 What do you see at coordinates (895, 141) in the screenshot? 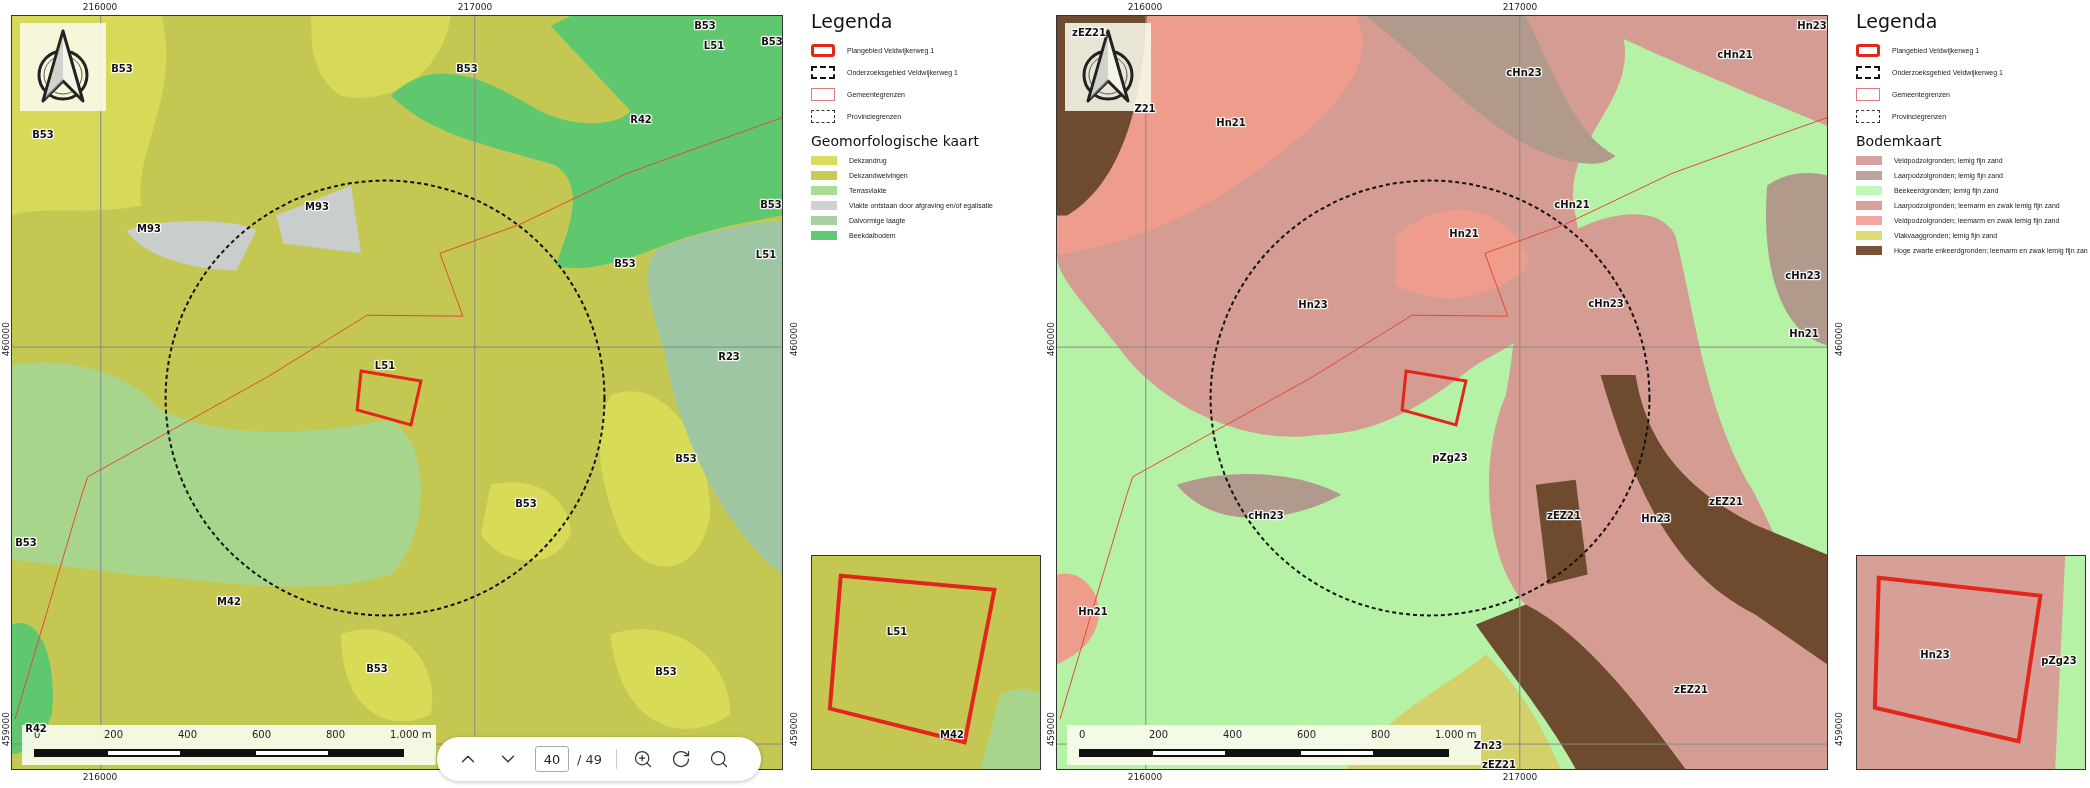
I see `legend-heading: Geomorfologische kaart` at bounding box center [895, 141].